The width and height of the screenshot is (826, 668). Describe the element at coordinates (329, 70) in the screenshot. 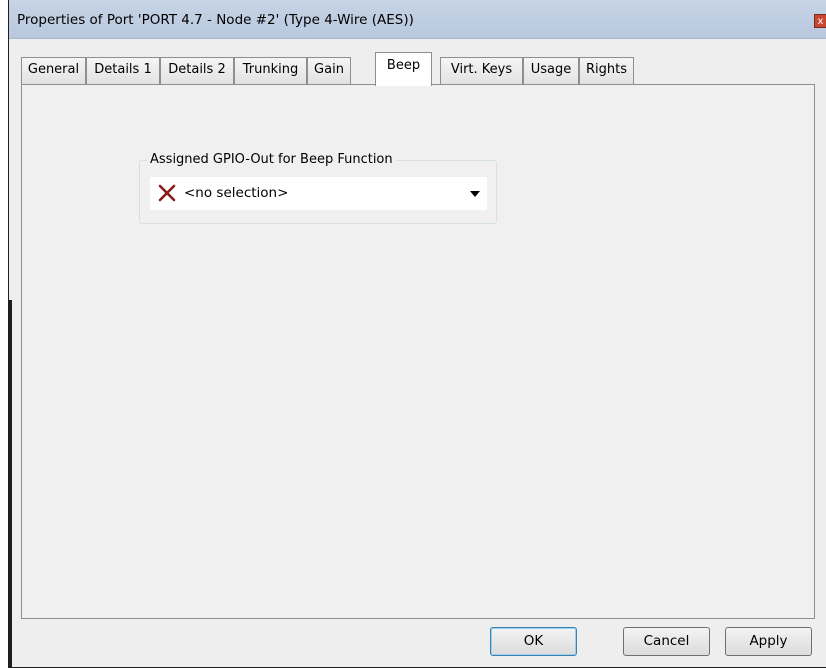

I see `tab-gain: Gain` at that location.